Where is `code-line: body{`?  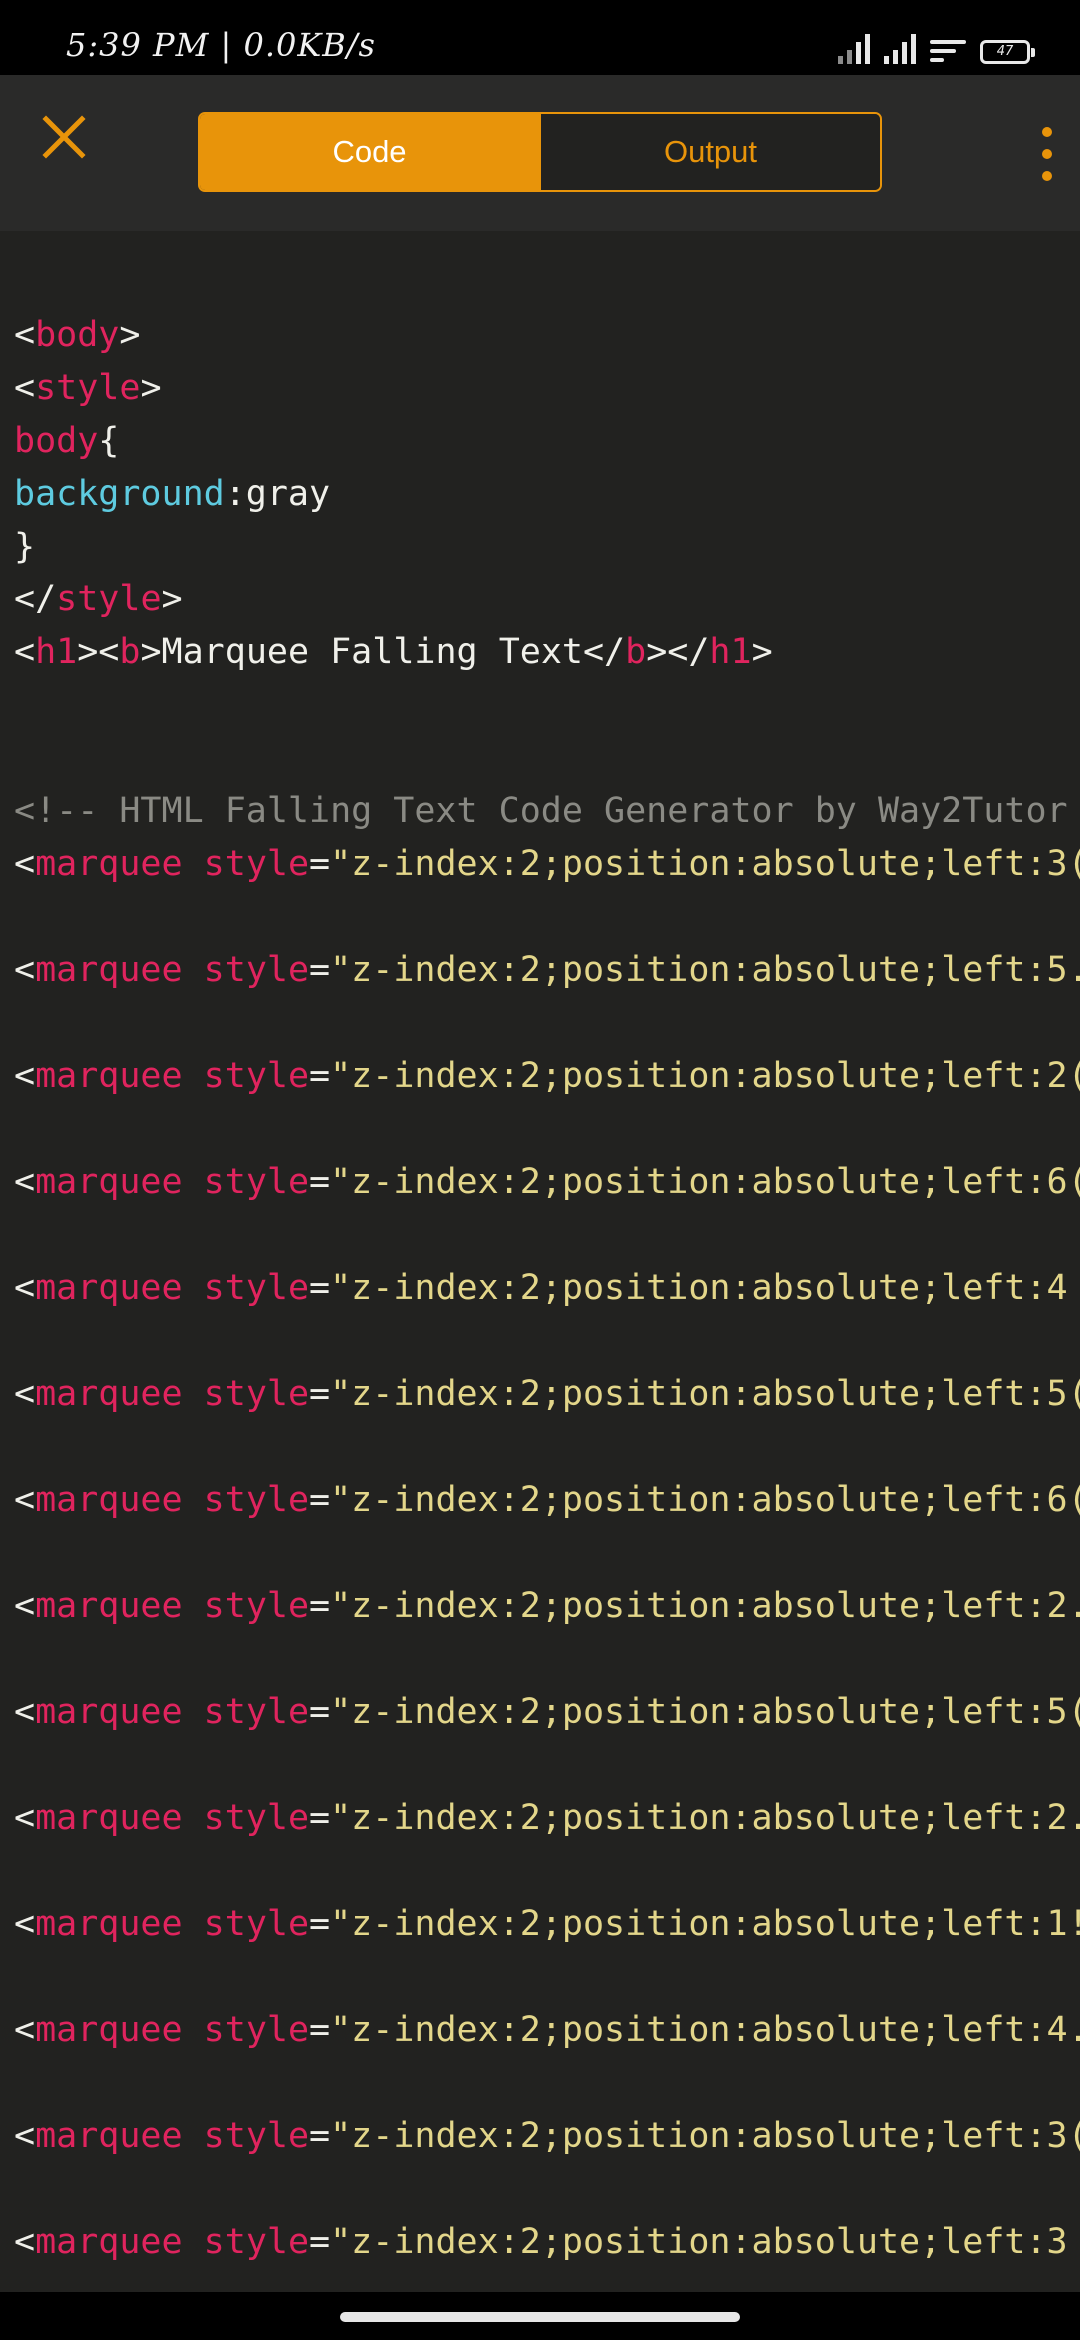 code-line: body{ is located at coordinates (66, 441).